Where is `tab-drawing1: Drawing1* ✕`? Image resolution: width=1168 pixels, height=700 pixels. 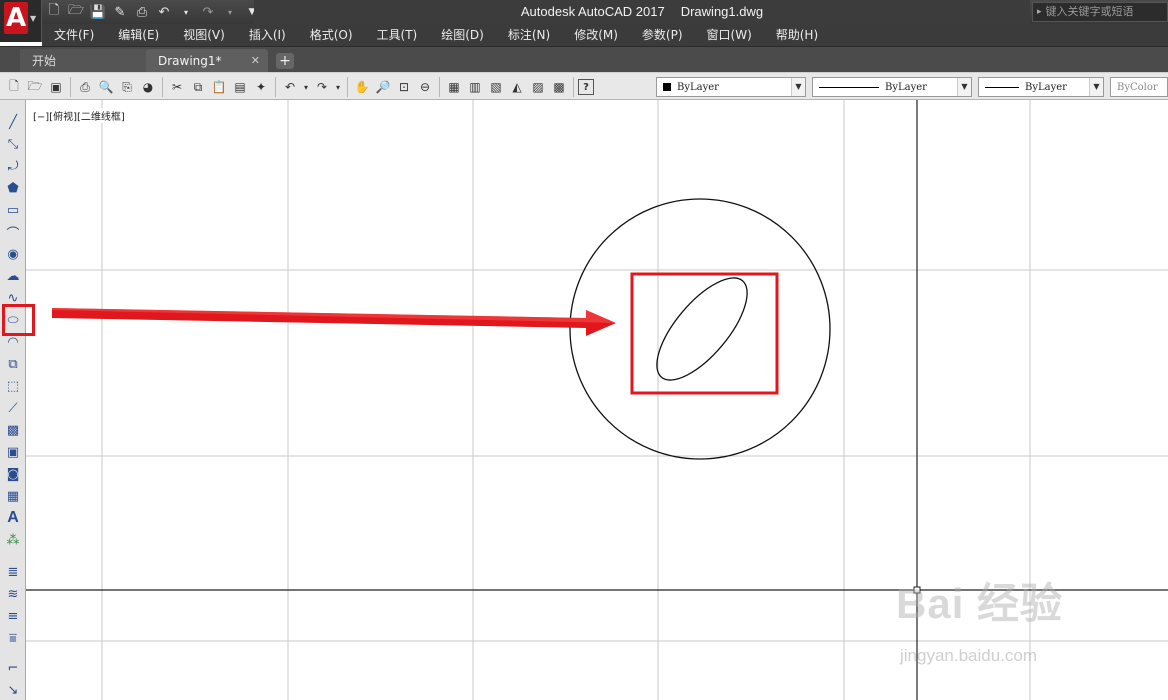
tab-drawing1: Drawing1* ✕ is located at coordinates (207, 61).